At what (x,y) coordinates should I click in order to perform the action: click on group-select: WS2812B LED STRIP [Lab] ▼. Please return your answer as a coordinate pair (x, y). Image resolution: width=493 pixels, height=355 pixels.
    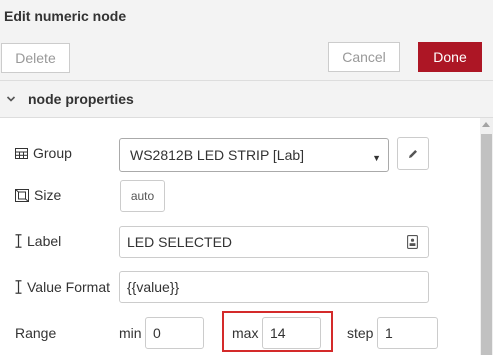
    Looking at the image, I should click on (254, 155).